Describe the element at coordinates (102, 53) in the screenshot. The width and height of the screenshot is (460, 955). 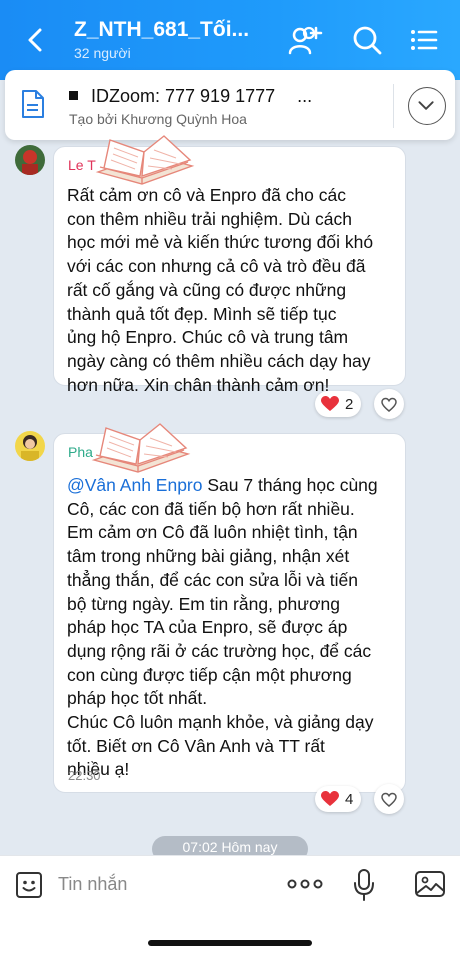
I see `member-count: 32 người` at that location.